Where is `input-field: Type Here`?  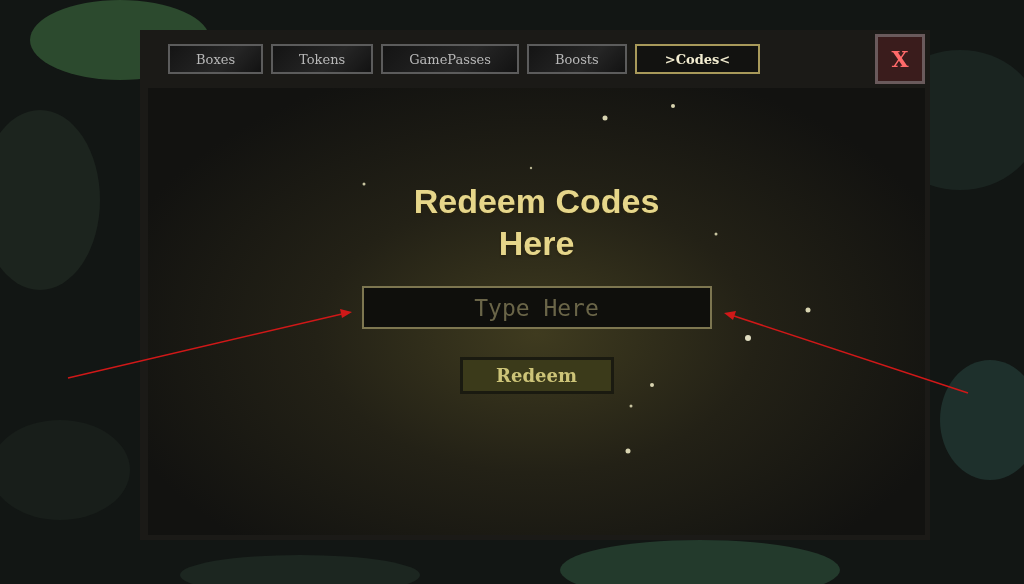 input-field: Type Here is located at coordinates (536, 307).